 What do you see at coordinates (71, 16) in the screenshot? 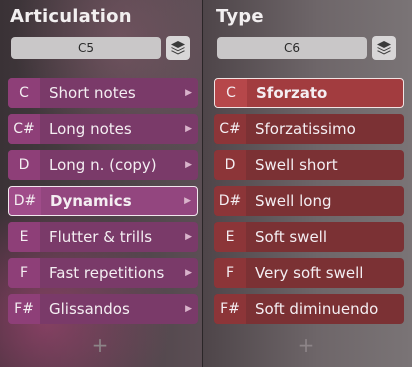
I see `articulation-title: Articulation` at bounding box center [71, 16].